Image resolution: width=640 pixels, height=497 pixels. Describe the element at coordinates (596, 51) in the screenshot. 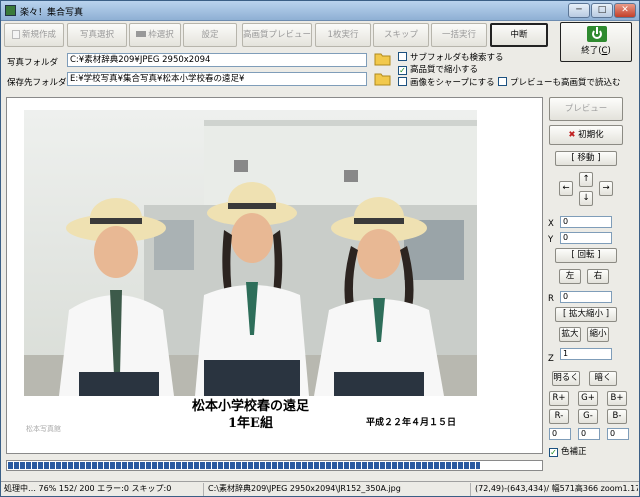

I see `exit-label: 終了(C)` at that location.